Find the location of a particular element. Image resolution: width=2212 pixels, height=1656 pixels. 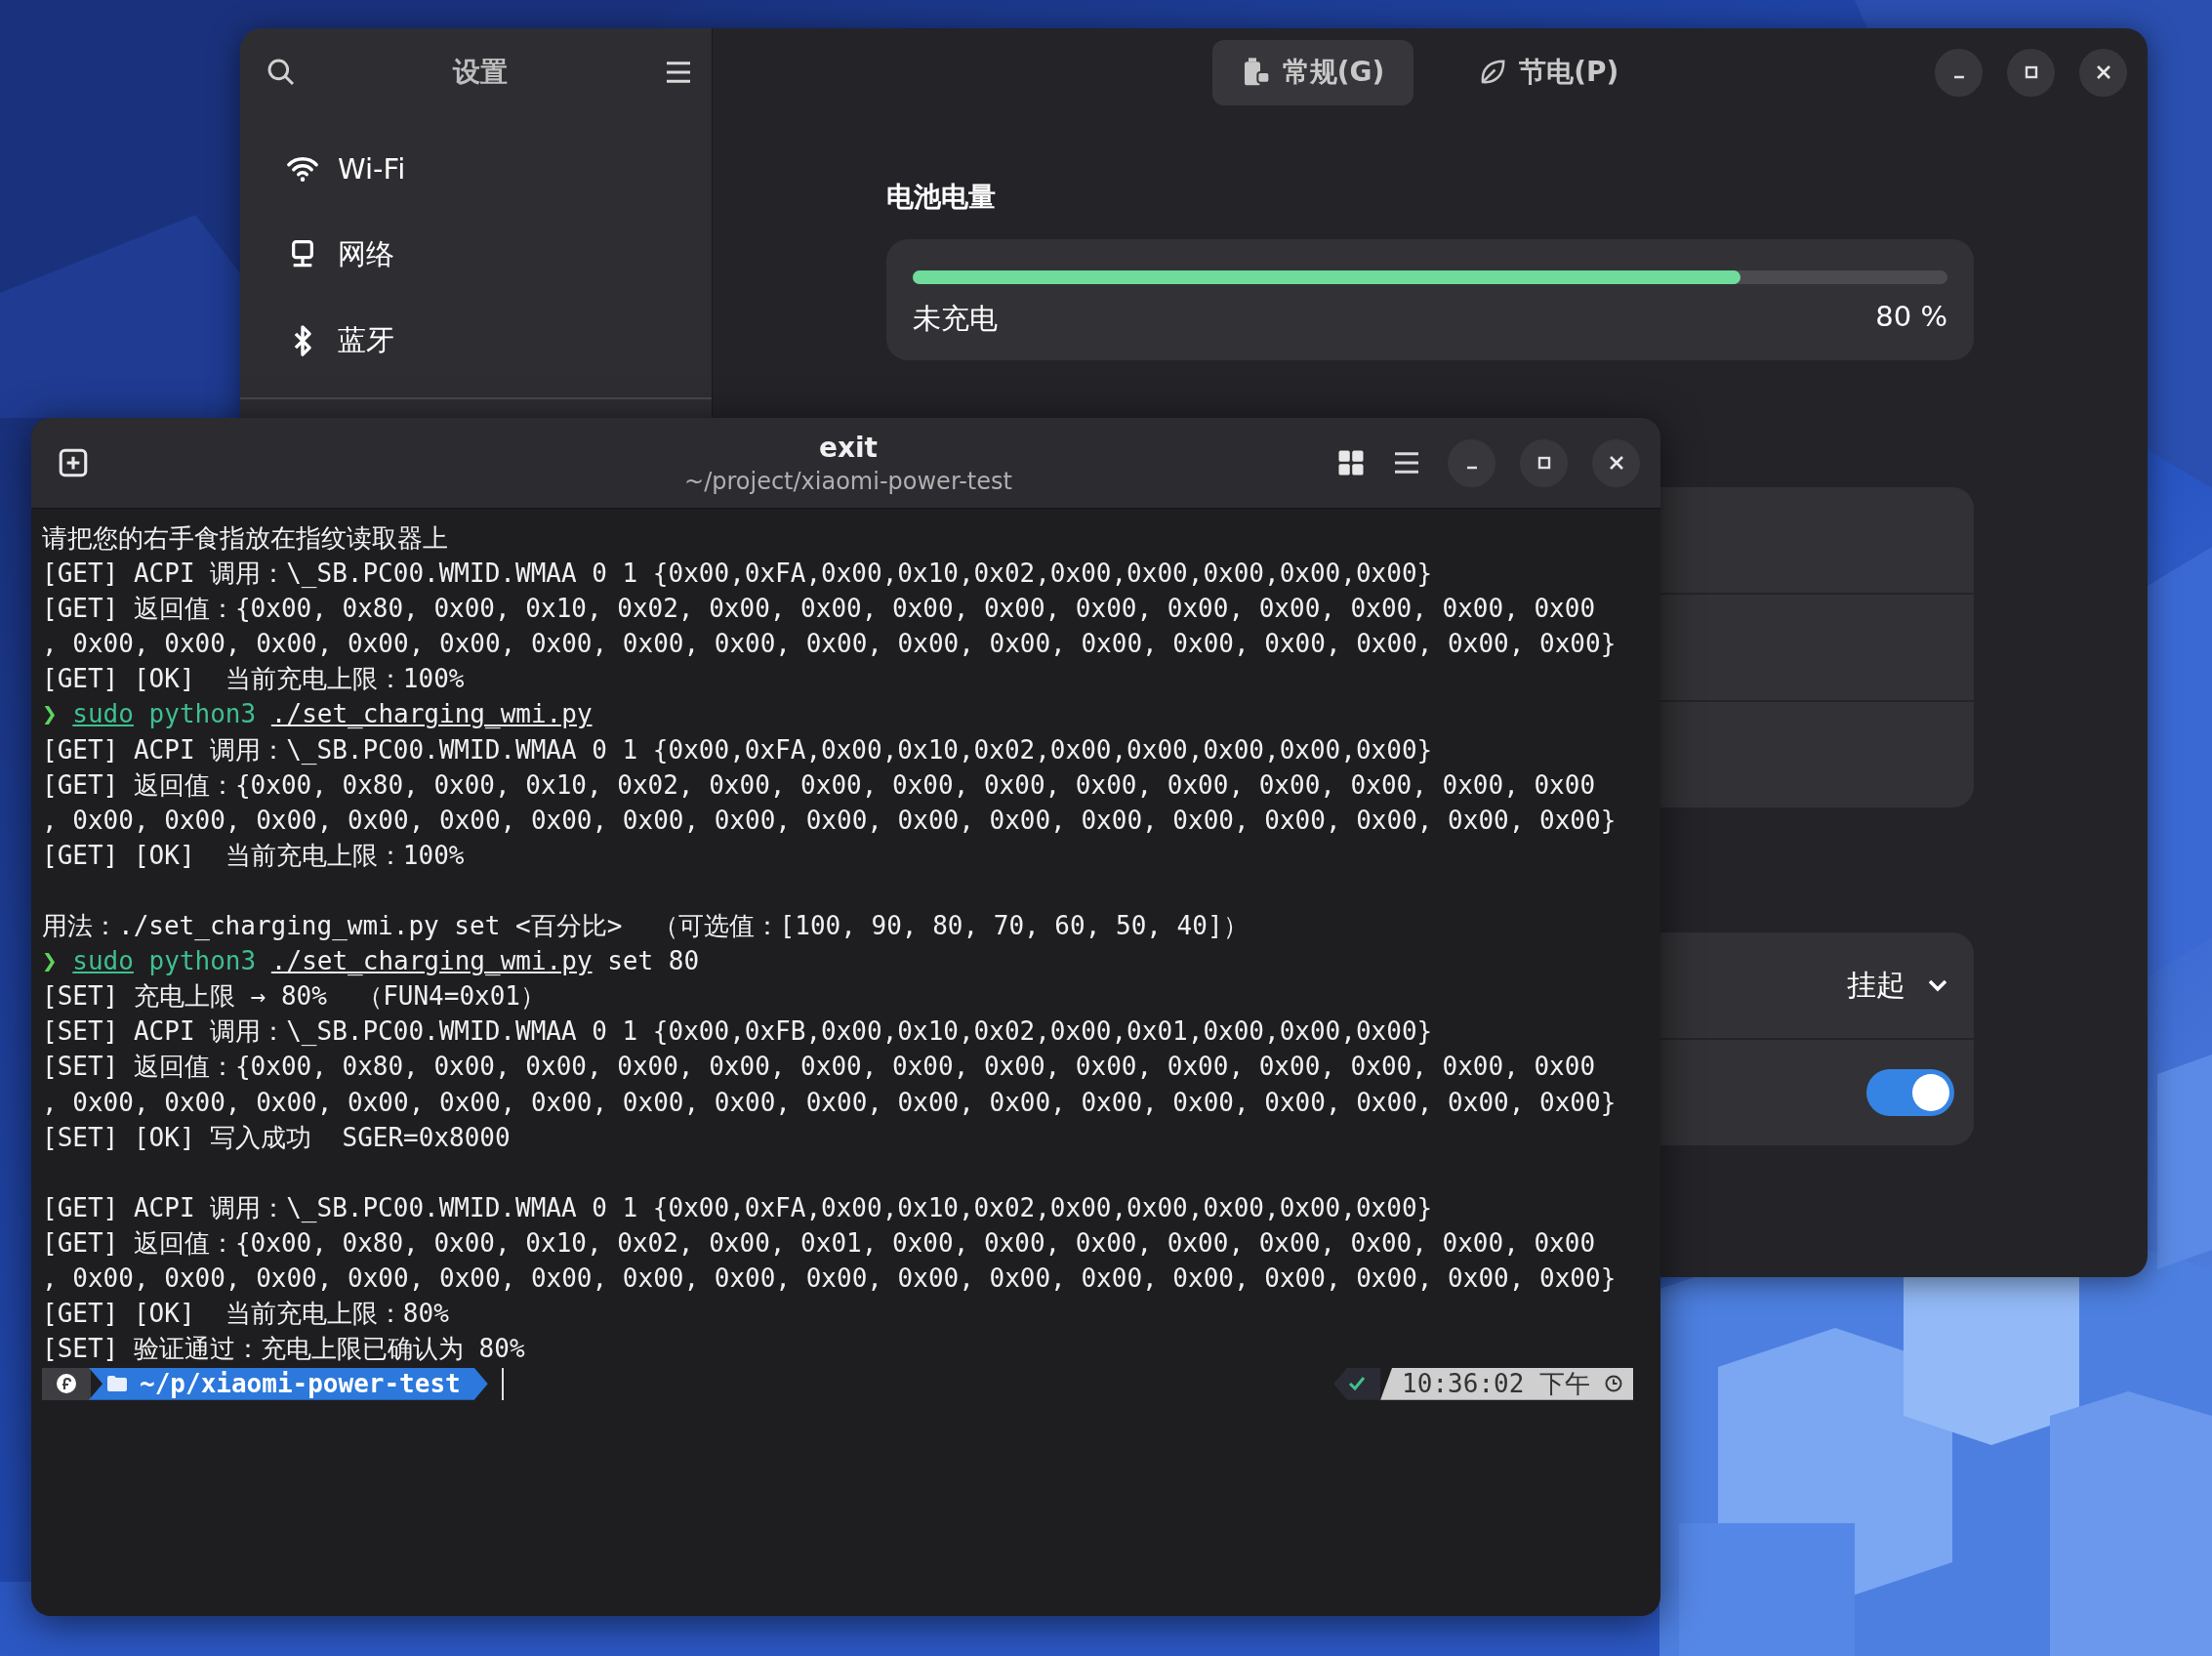

terminal-output-line: [SET] ACPI 调用：\_SB.PC00.WMID.WMAA 0 1 {0x00,0xFB,0x00,0x10,0x02,0x00,0x01,0x00,0x00,0x00} is located at coordinates (738, 1032).